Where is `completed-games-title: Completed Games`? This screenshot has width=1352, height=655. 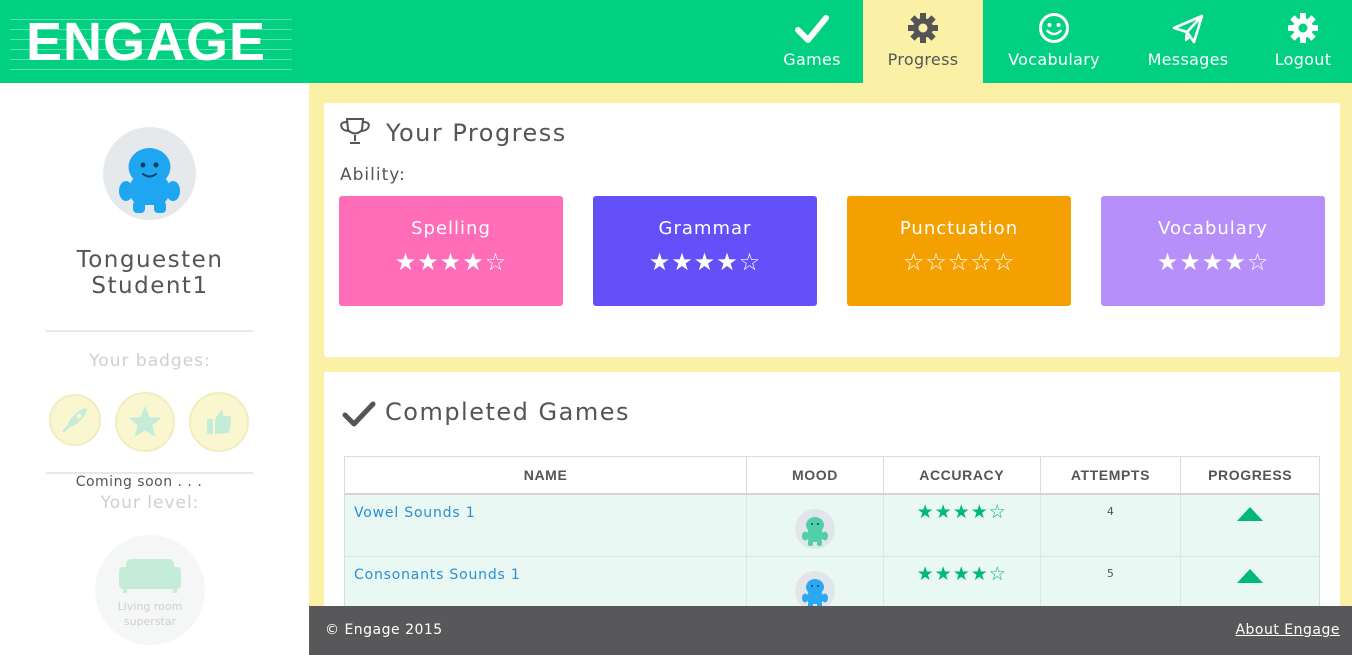
completed-games-title: Completed Games is located at coordinates (507, 412).